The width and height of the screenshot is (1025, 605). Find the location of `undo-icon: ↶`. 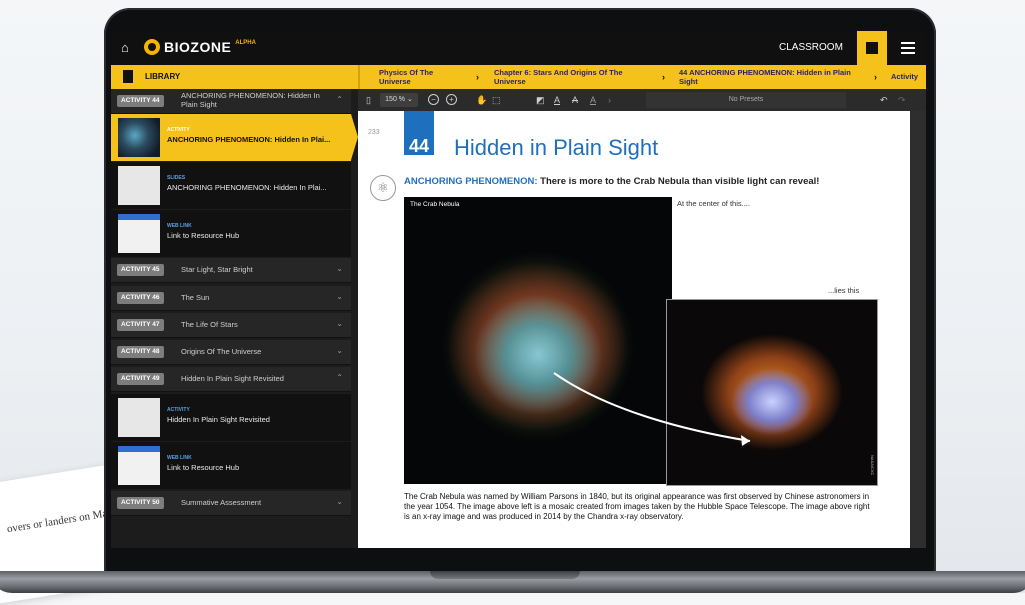

undo-icon: ↶ is located at coordinates (884, 100).